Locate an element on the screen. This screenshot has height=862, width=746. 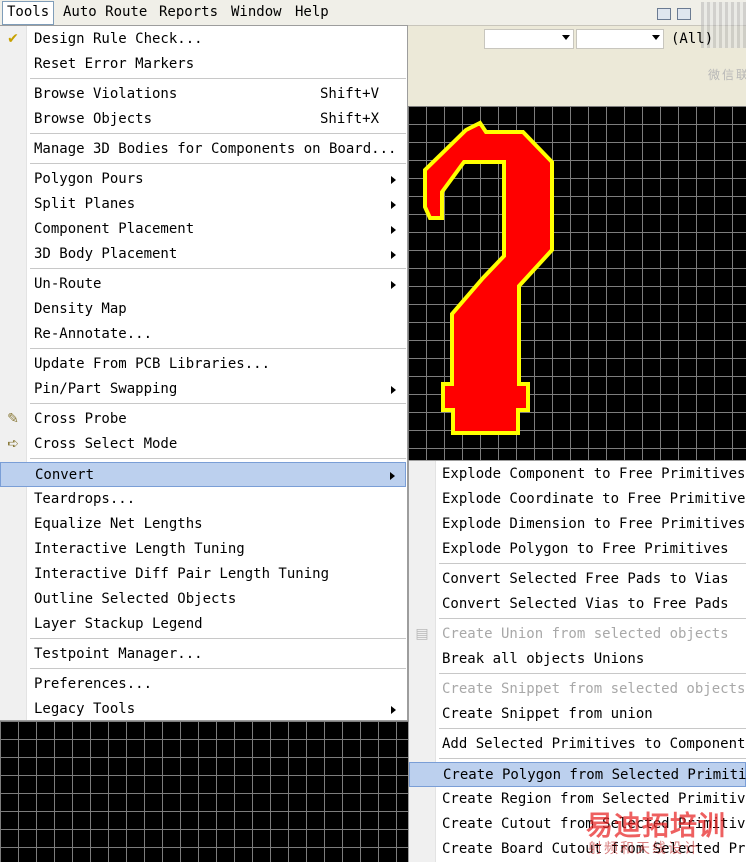
menu-item-create-union: ▤ Create Union from selected objects is located at coordinates (577, 634).